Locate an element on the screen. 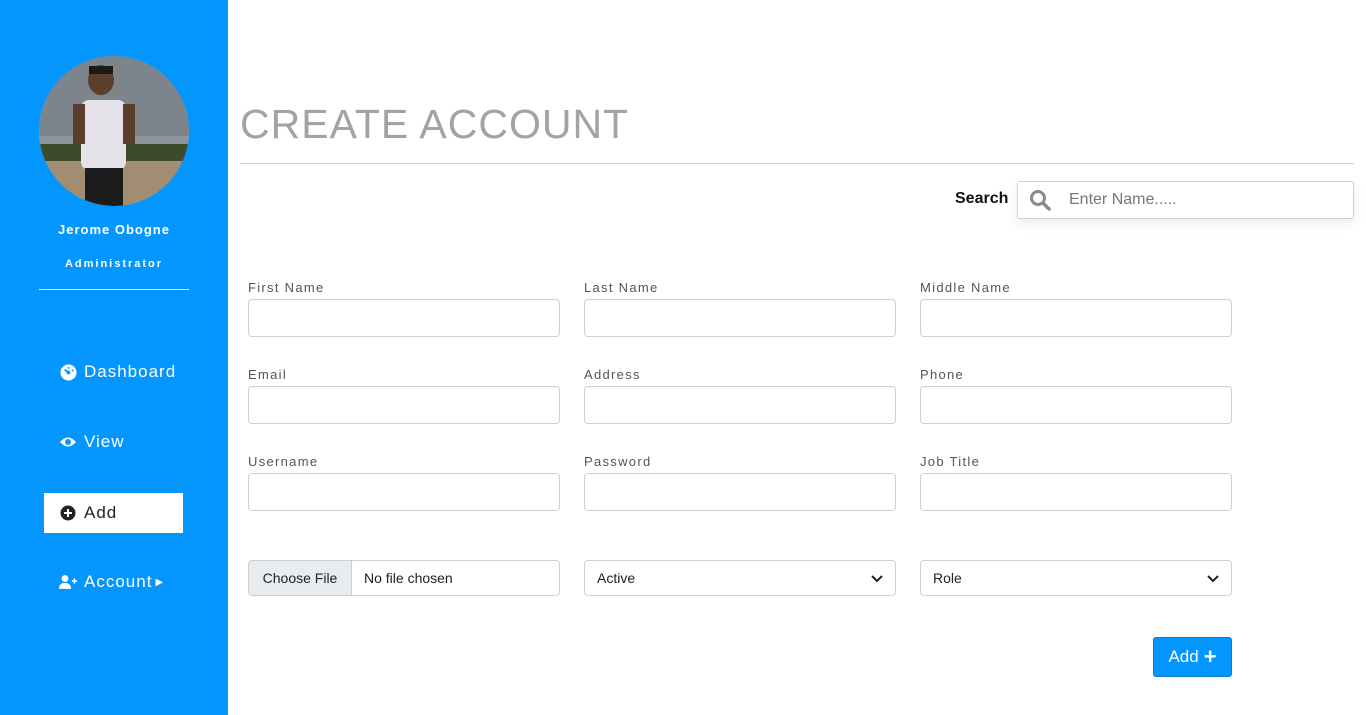 This screenshot has height=715, width=1366. password-label: Password is located at coordinates (618, 461).